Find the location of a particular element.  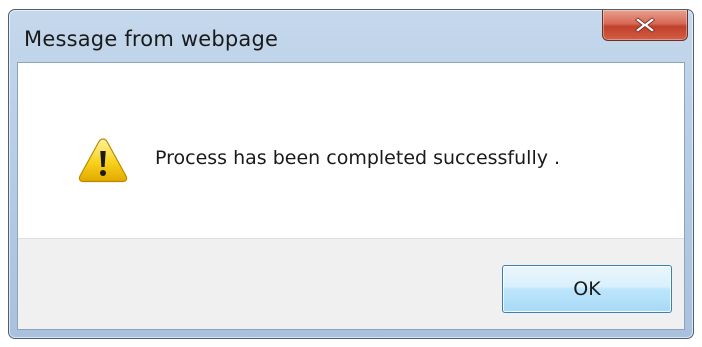

close-button is located at coordinates (645, 25).